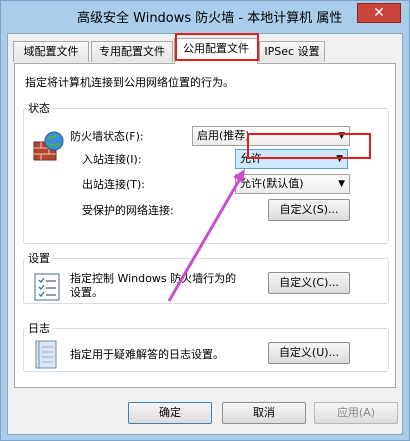 The width and height of the screenshot is (410, 441). What do you see at coordinates (128, 210) in the screenshot?
I see `protected-connections-label: 受保护的网络连接:` at bounding box center [128, 210].